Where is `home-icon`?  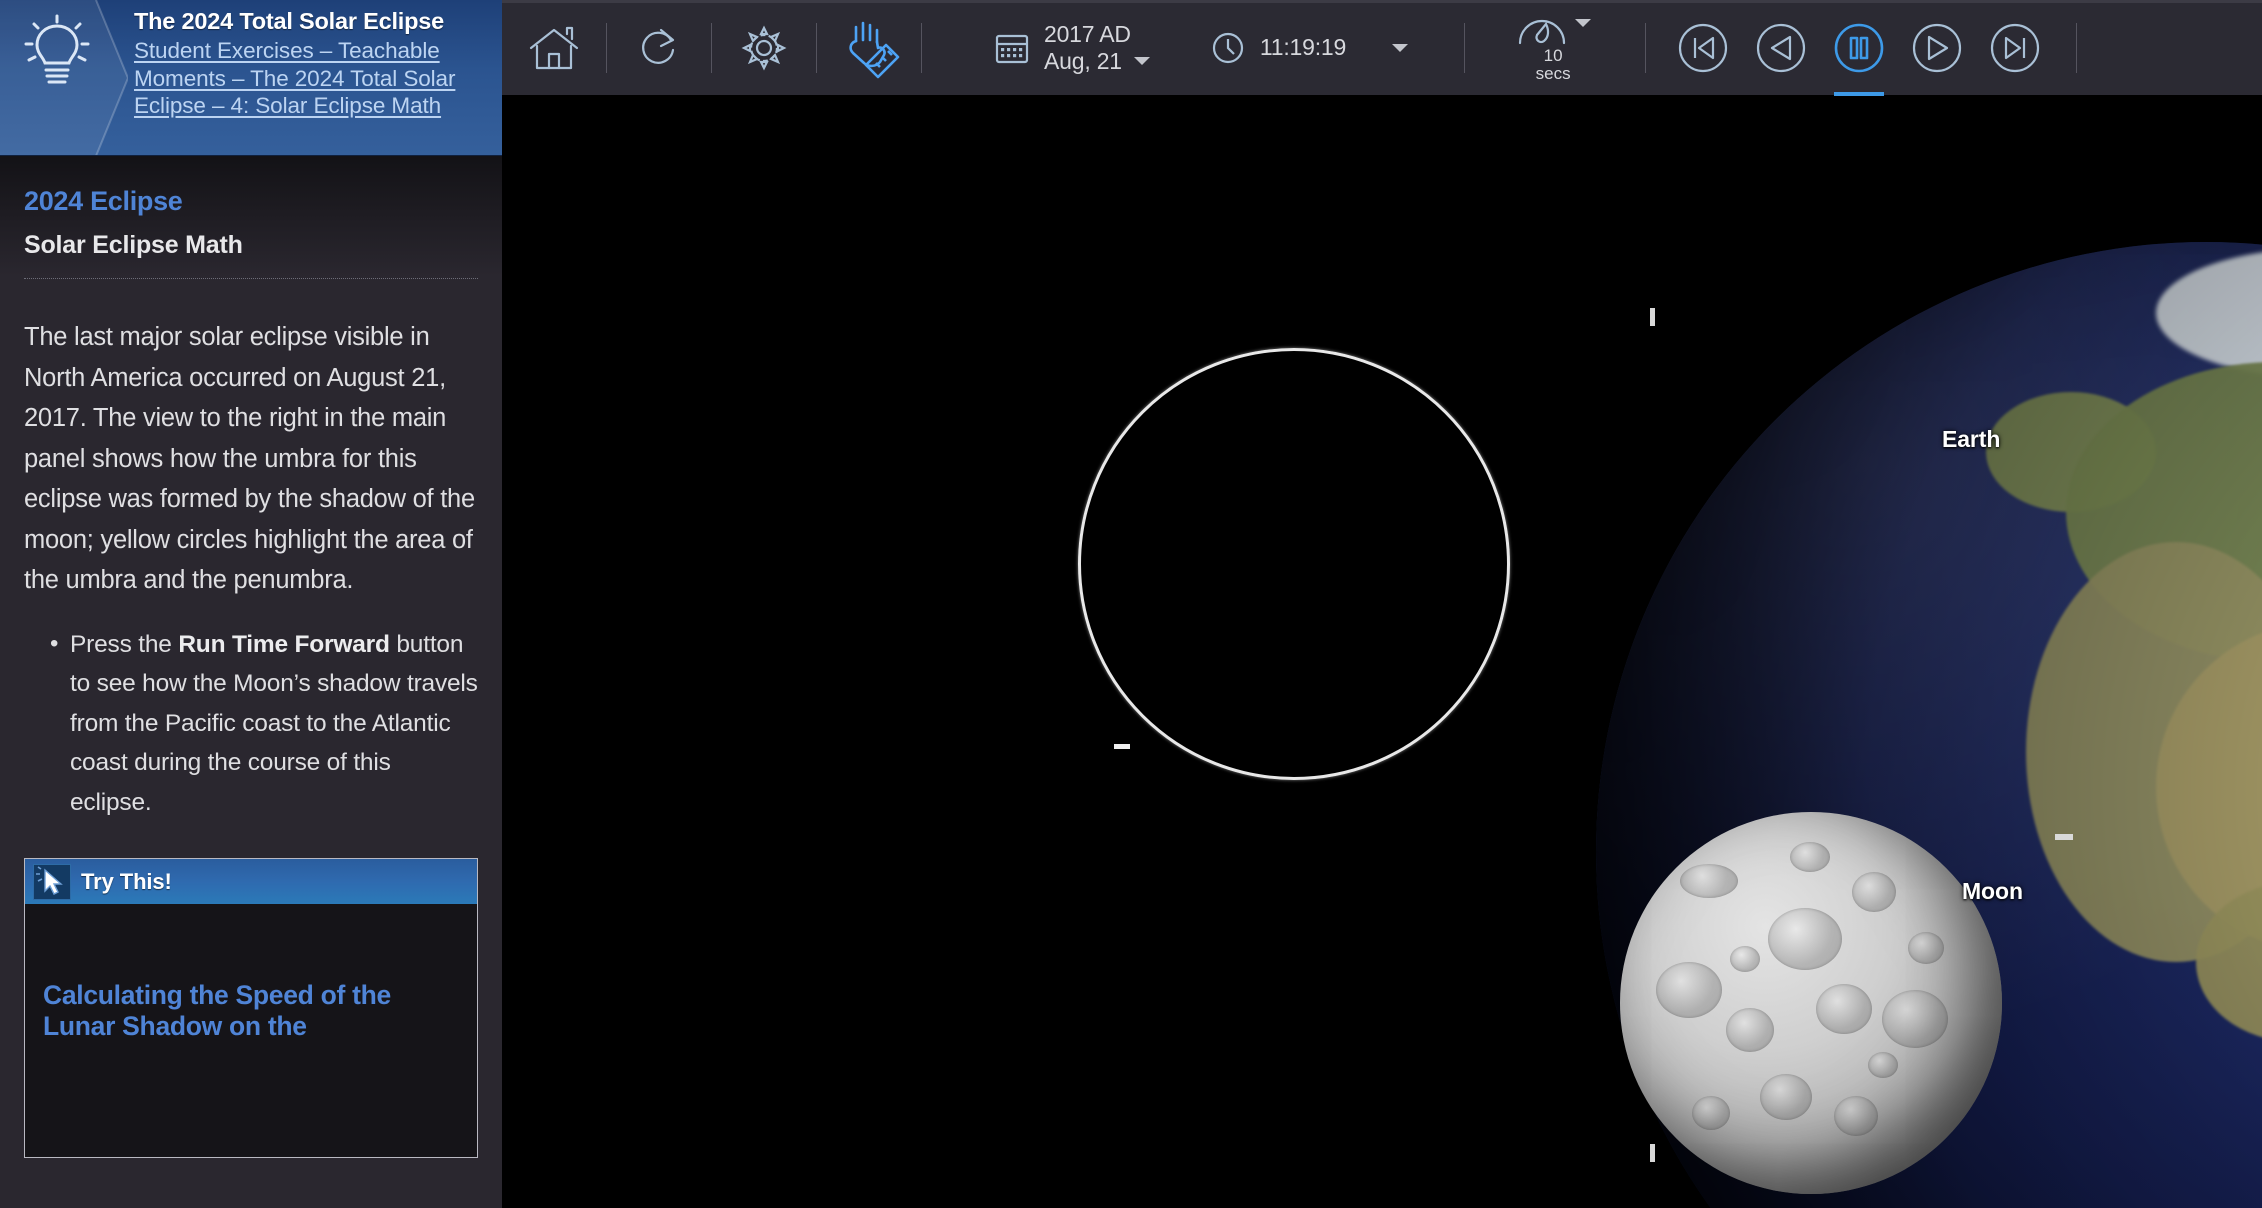
home-icon is located at coordinates (554, 47).